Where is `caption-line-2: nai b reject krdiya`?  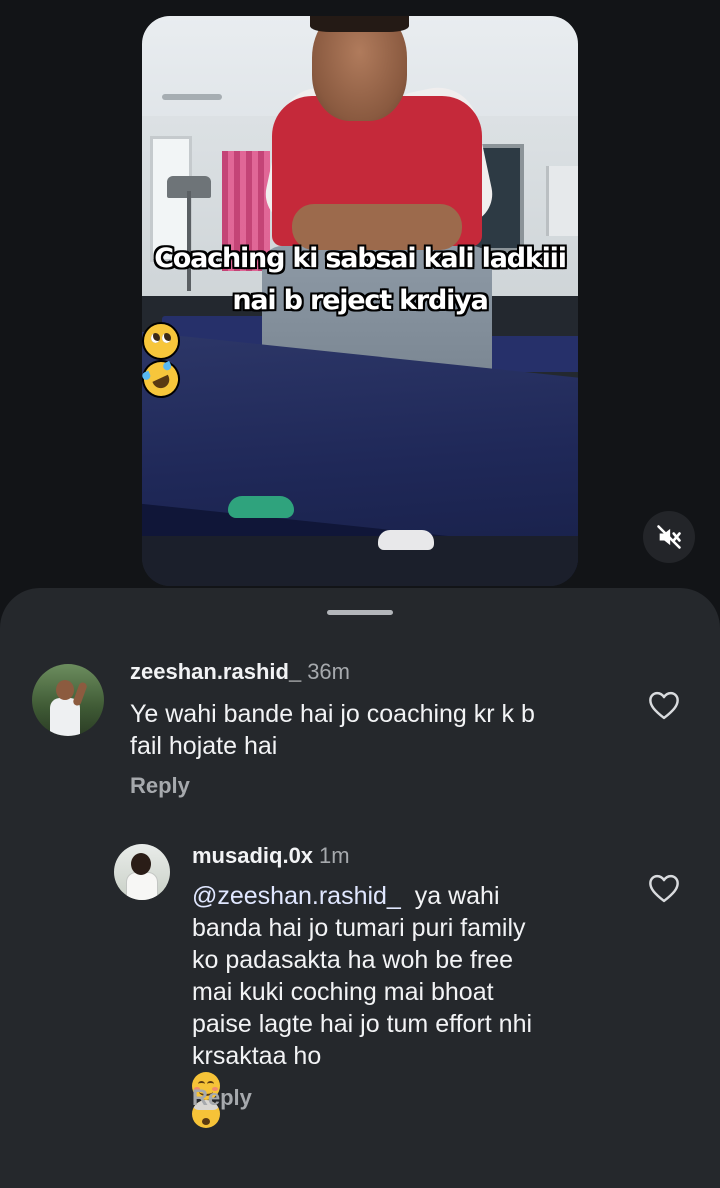
caption-line-2: nai b reject krdiya is located at coordinates (360, 342).